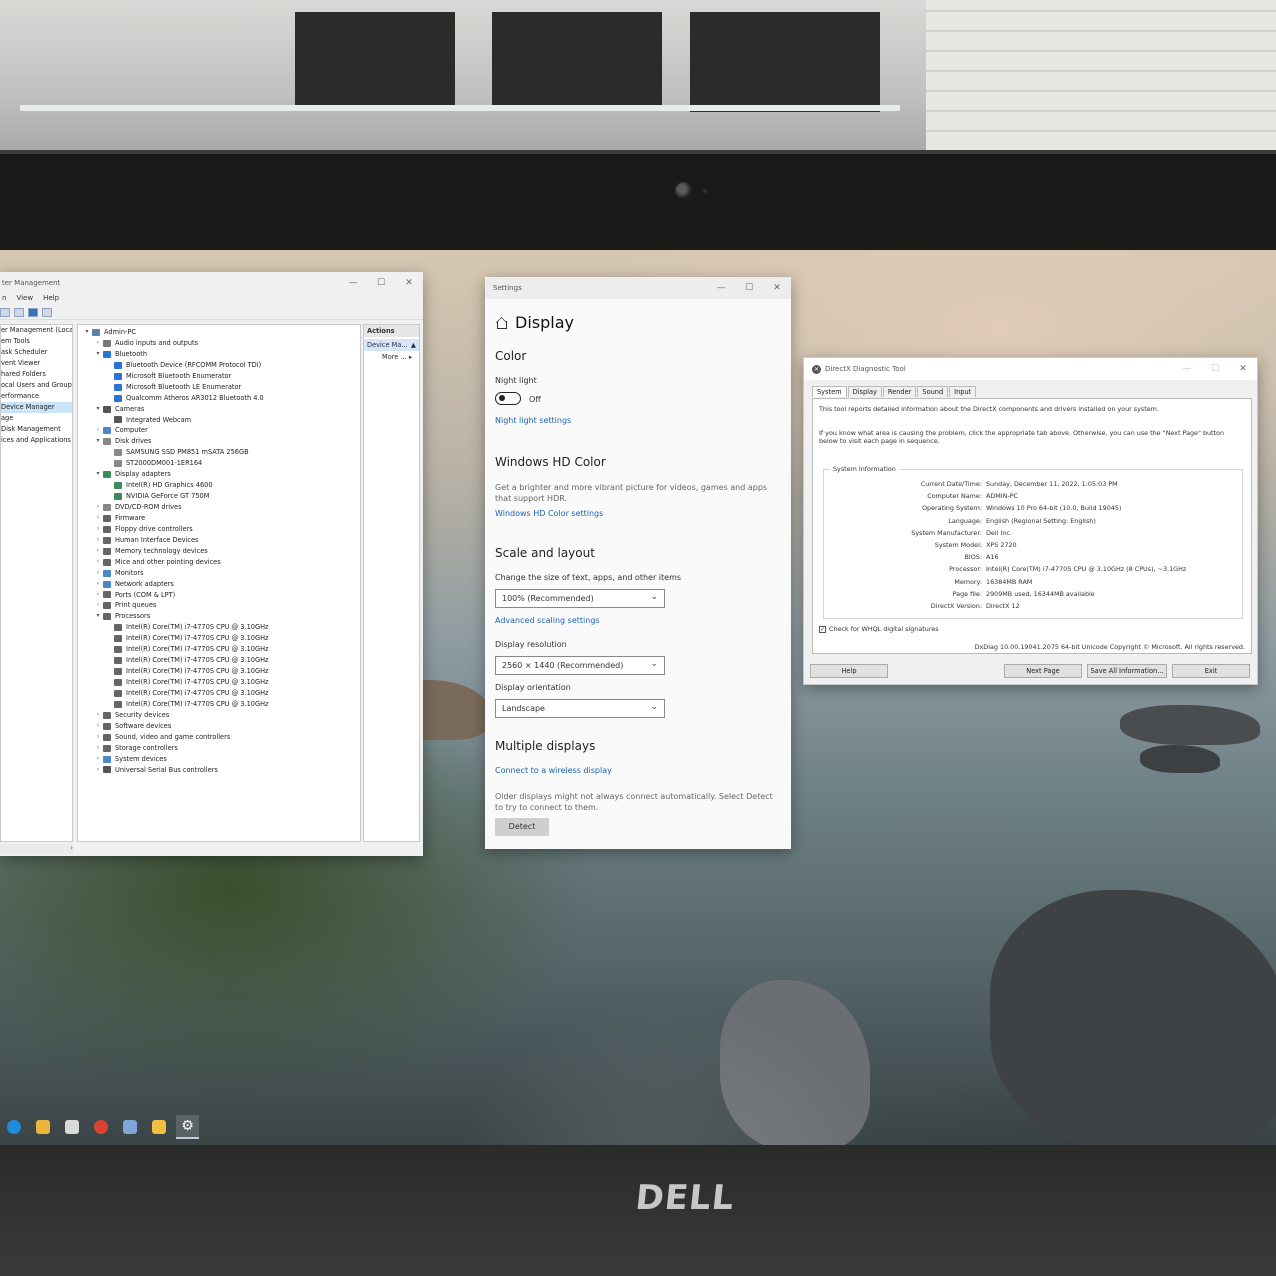  I want to click on tree-category: › Human Interface Devices, so click(219, 540).